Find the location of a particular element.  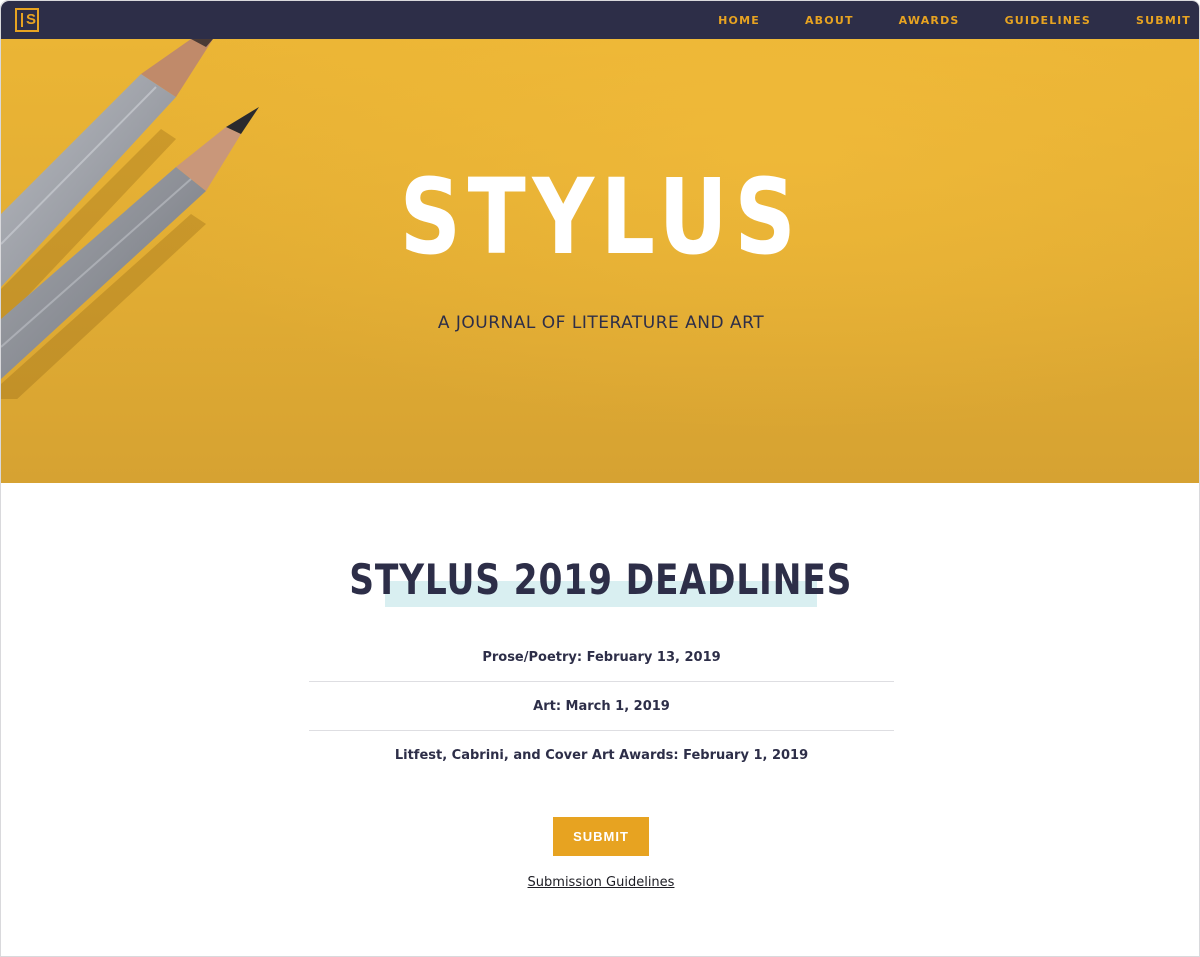

nav-awards-link: AWARDS is located at coordinates (929, 20).